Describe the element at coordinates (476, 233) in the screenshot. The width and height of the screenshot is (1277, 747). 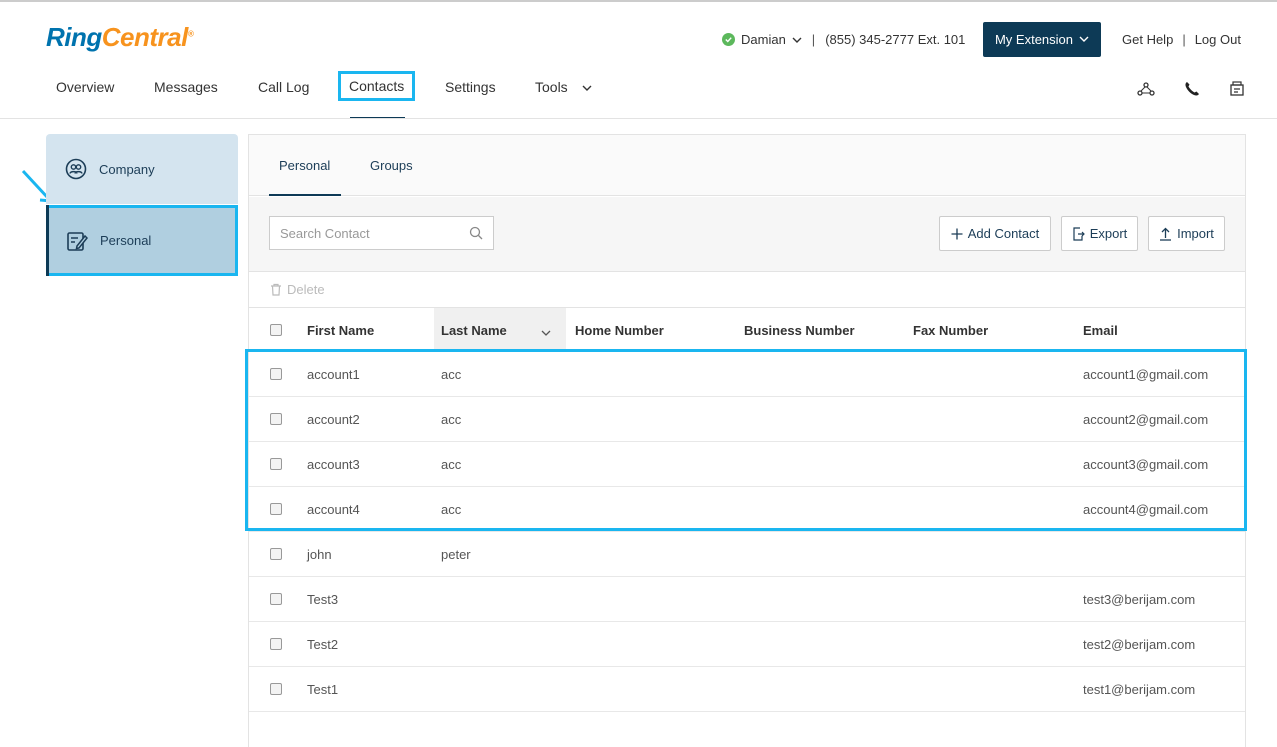
I see `search-icon` at that location.